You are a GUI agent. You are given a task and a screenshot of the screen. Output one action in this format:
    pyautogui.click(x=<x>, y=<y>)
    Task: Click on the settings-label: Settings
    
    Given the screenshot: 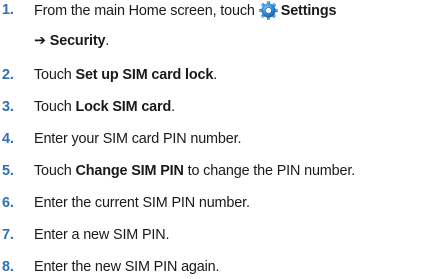 What is the action you would take?
    pyautogui.click(x=308, y=11)
    